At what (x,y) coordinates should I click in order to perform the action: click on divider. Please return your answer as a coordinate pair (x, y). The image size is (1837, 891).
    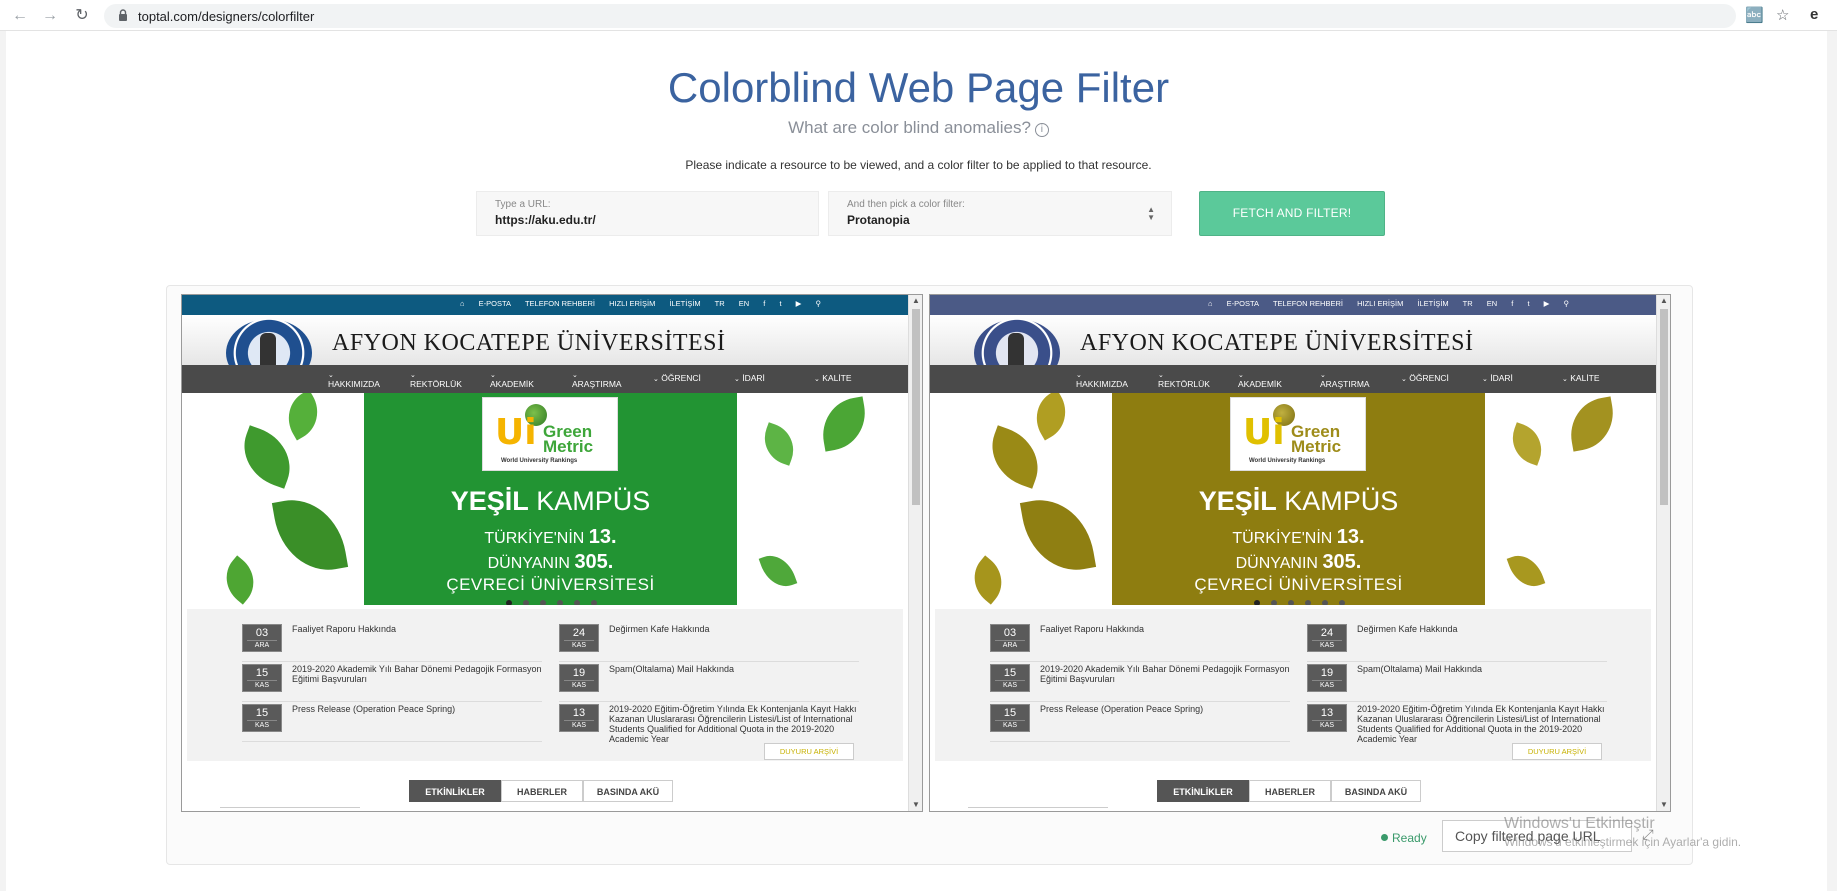
    Looking at the image, I should click on (1038, 809).